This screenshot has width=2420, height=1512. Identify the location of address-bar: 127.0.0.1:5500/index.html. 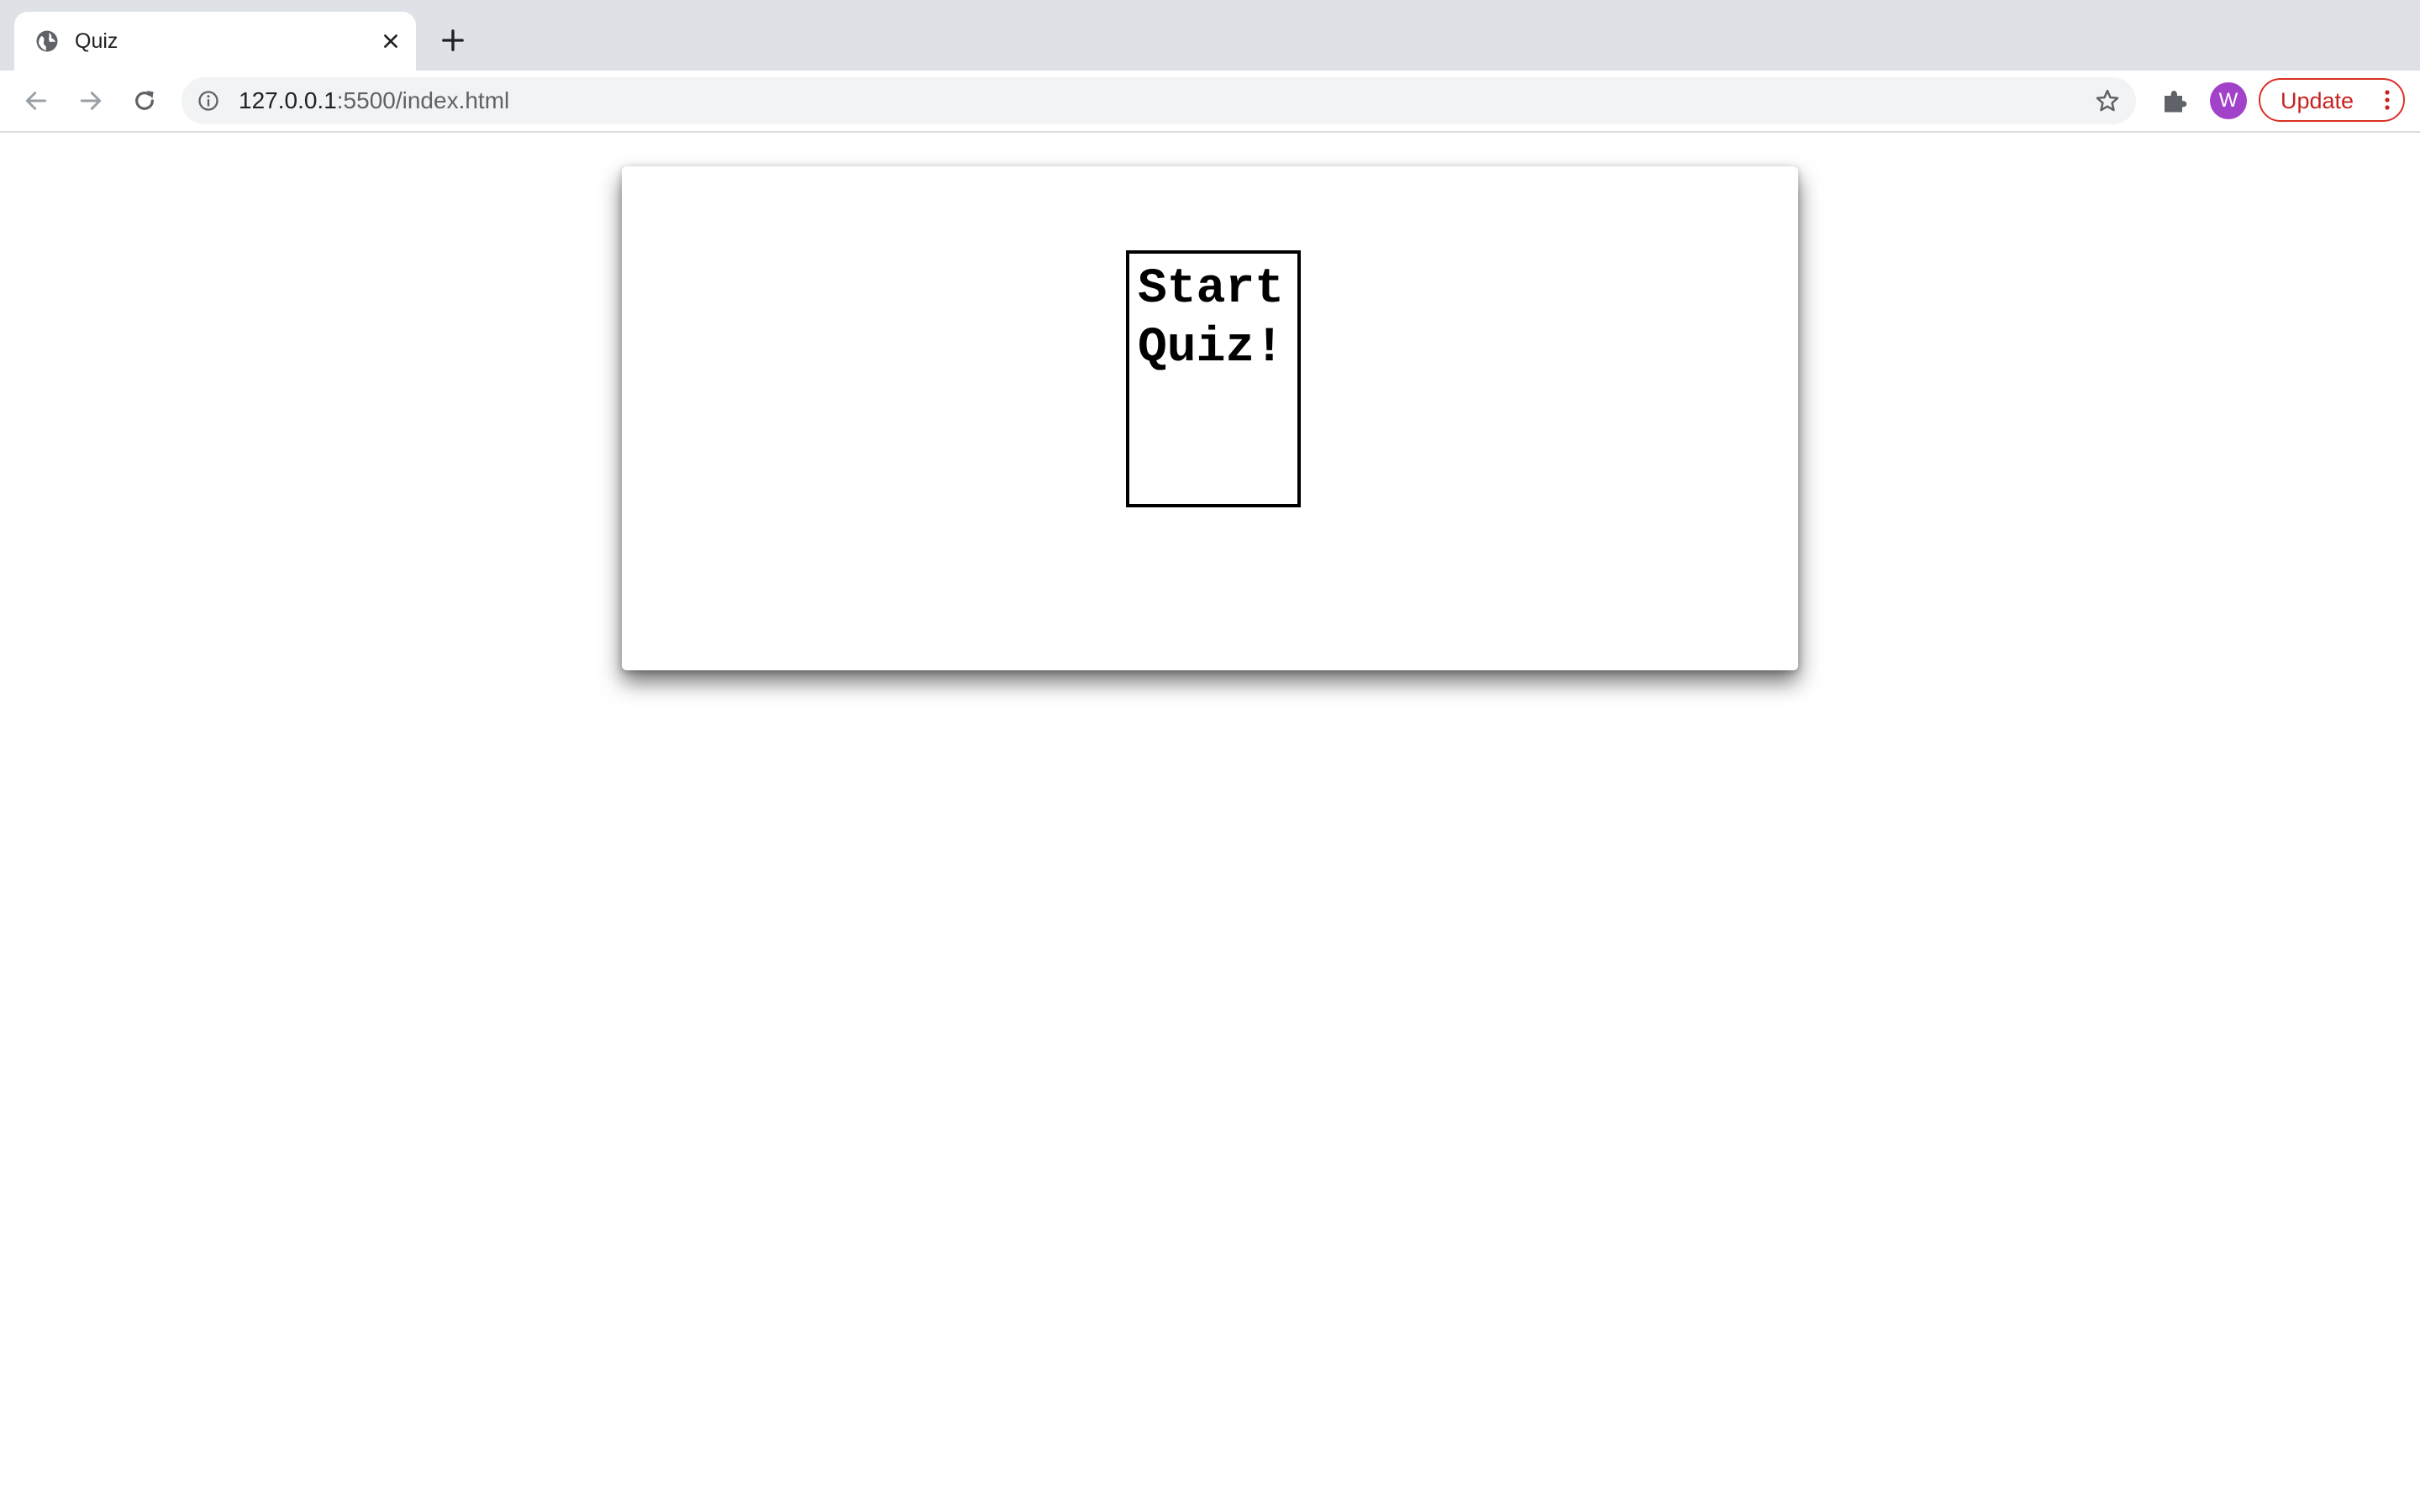
(1159, 100).